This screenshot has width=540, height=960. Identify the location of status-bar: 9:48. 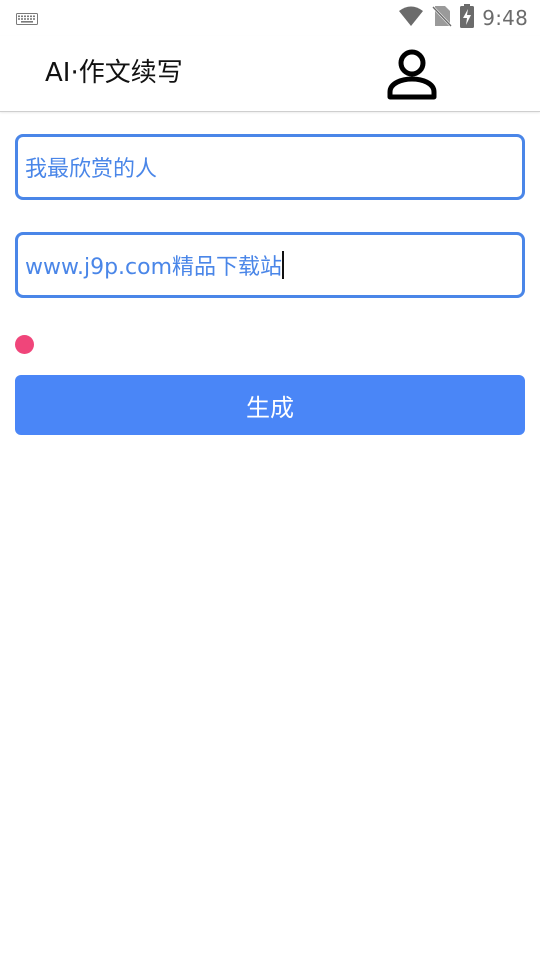
(270, 18).